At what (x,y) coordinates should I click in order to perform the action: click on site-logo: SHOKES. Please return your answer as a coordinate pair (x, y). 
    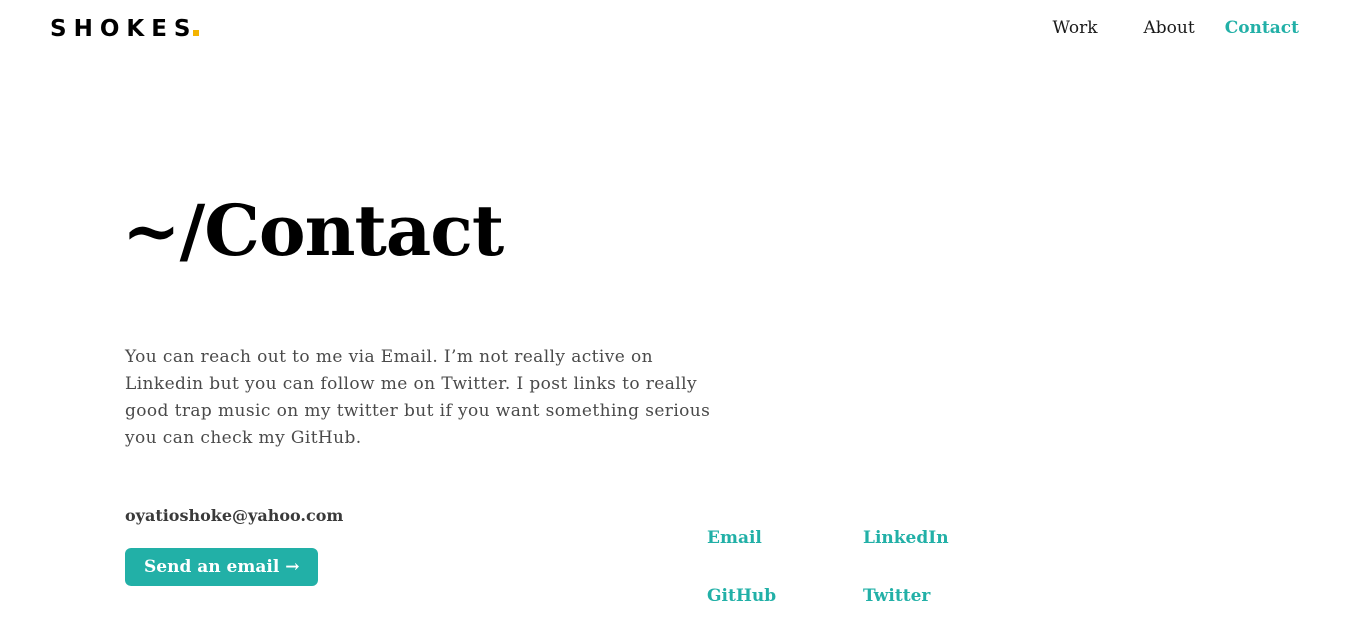
    Looking at the image, I should click on (125, 29).